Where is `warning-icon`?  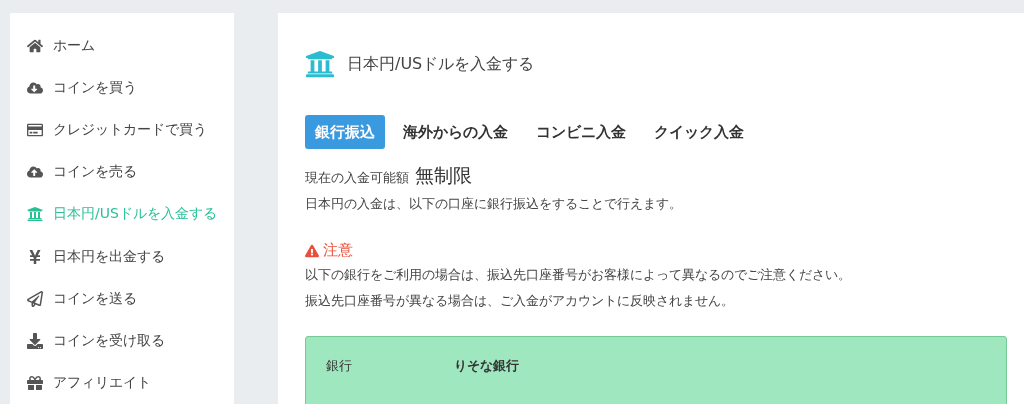 warning-icon is located at coordinates (312, 250).